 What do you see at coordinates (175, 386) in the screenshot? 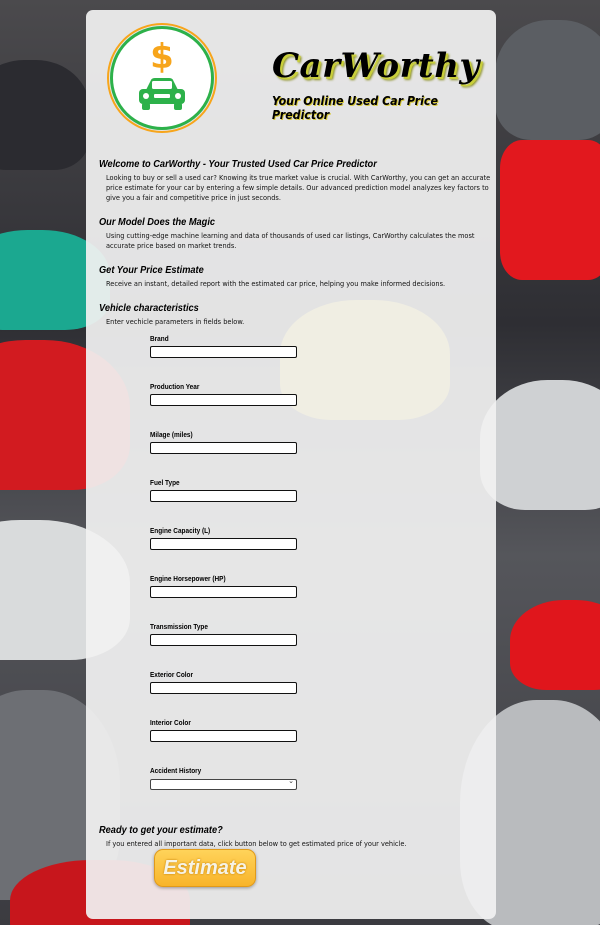
I see `production-year-label: Production Year` at bounding box center [175, 386].